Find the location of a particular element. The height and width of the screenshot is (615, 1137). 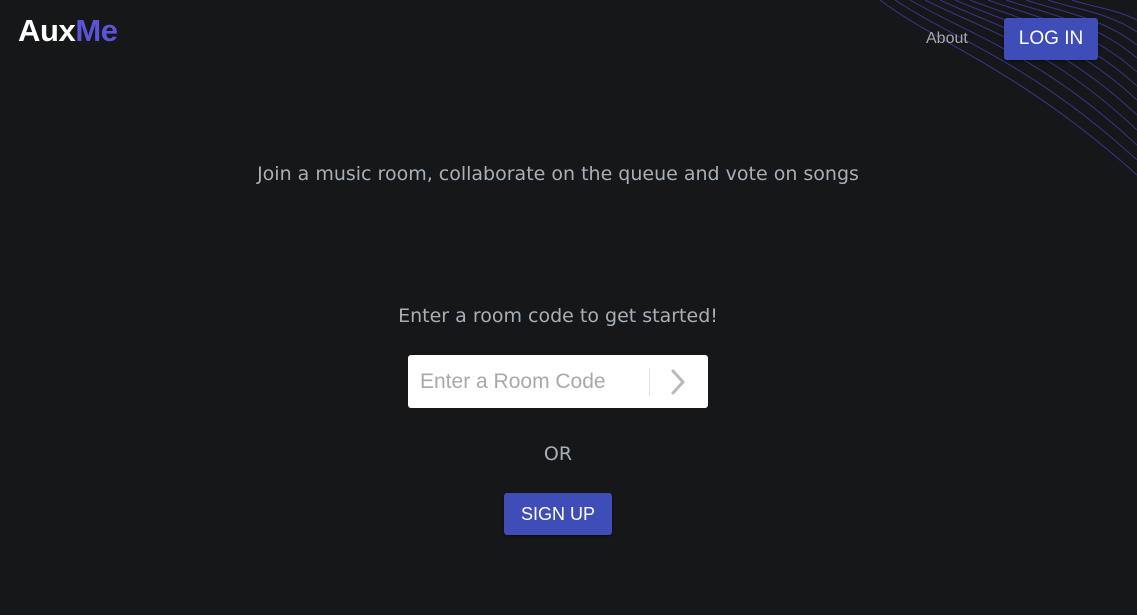

signup-button: SIGN UP is located at coordinates (558, 514).